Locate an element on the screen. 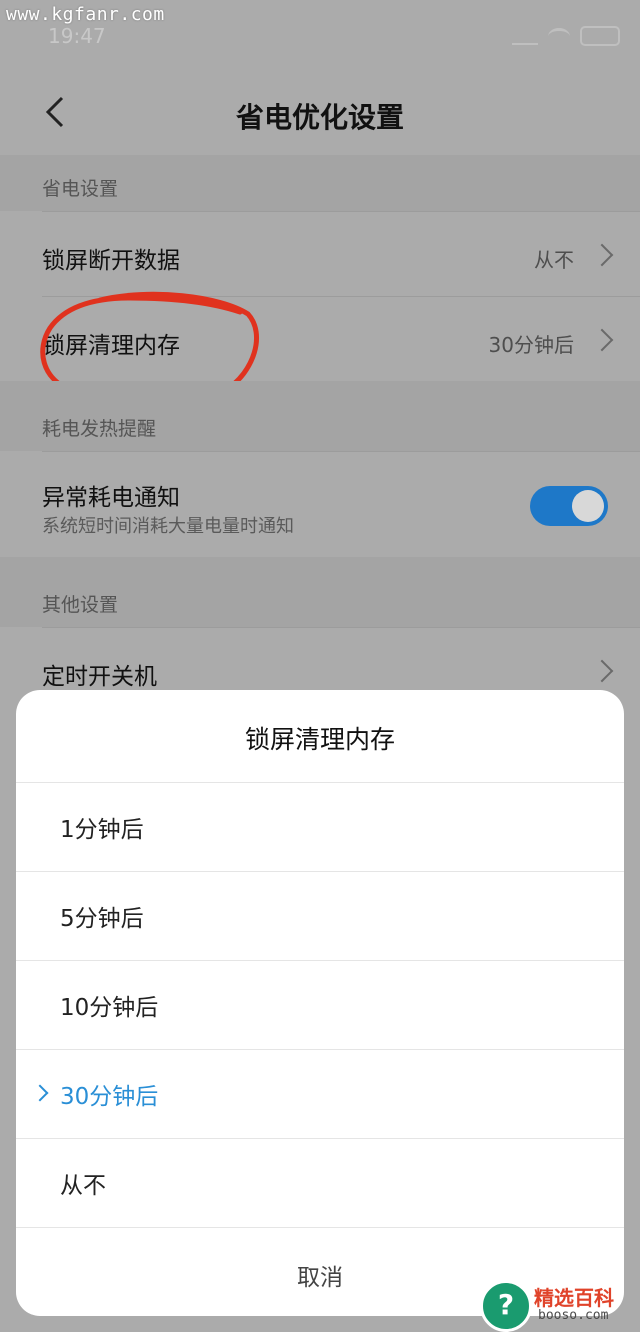 The image size is (640, 1332). option-1min: 1分钟后 is located at coordinates (320, 826).